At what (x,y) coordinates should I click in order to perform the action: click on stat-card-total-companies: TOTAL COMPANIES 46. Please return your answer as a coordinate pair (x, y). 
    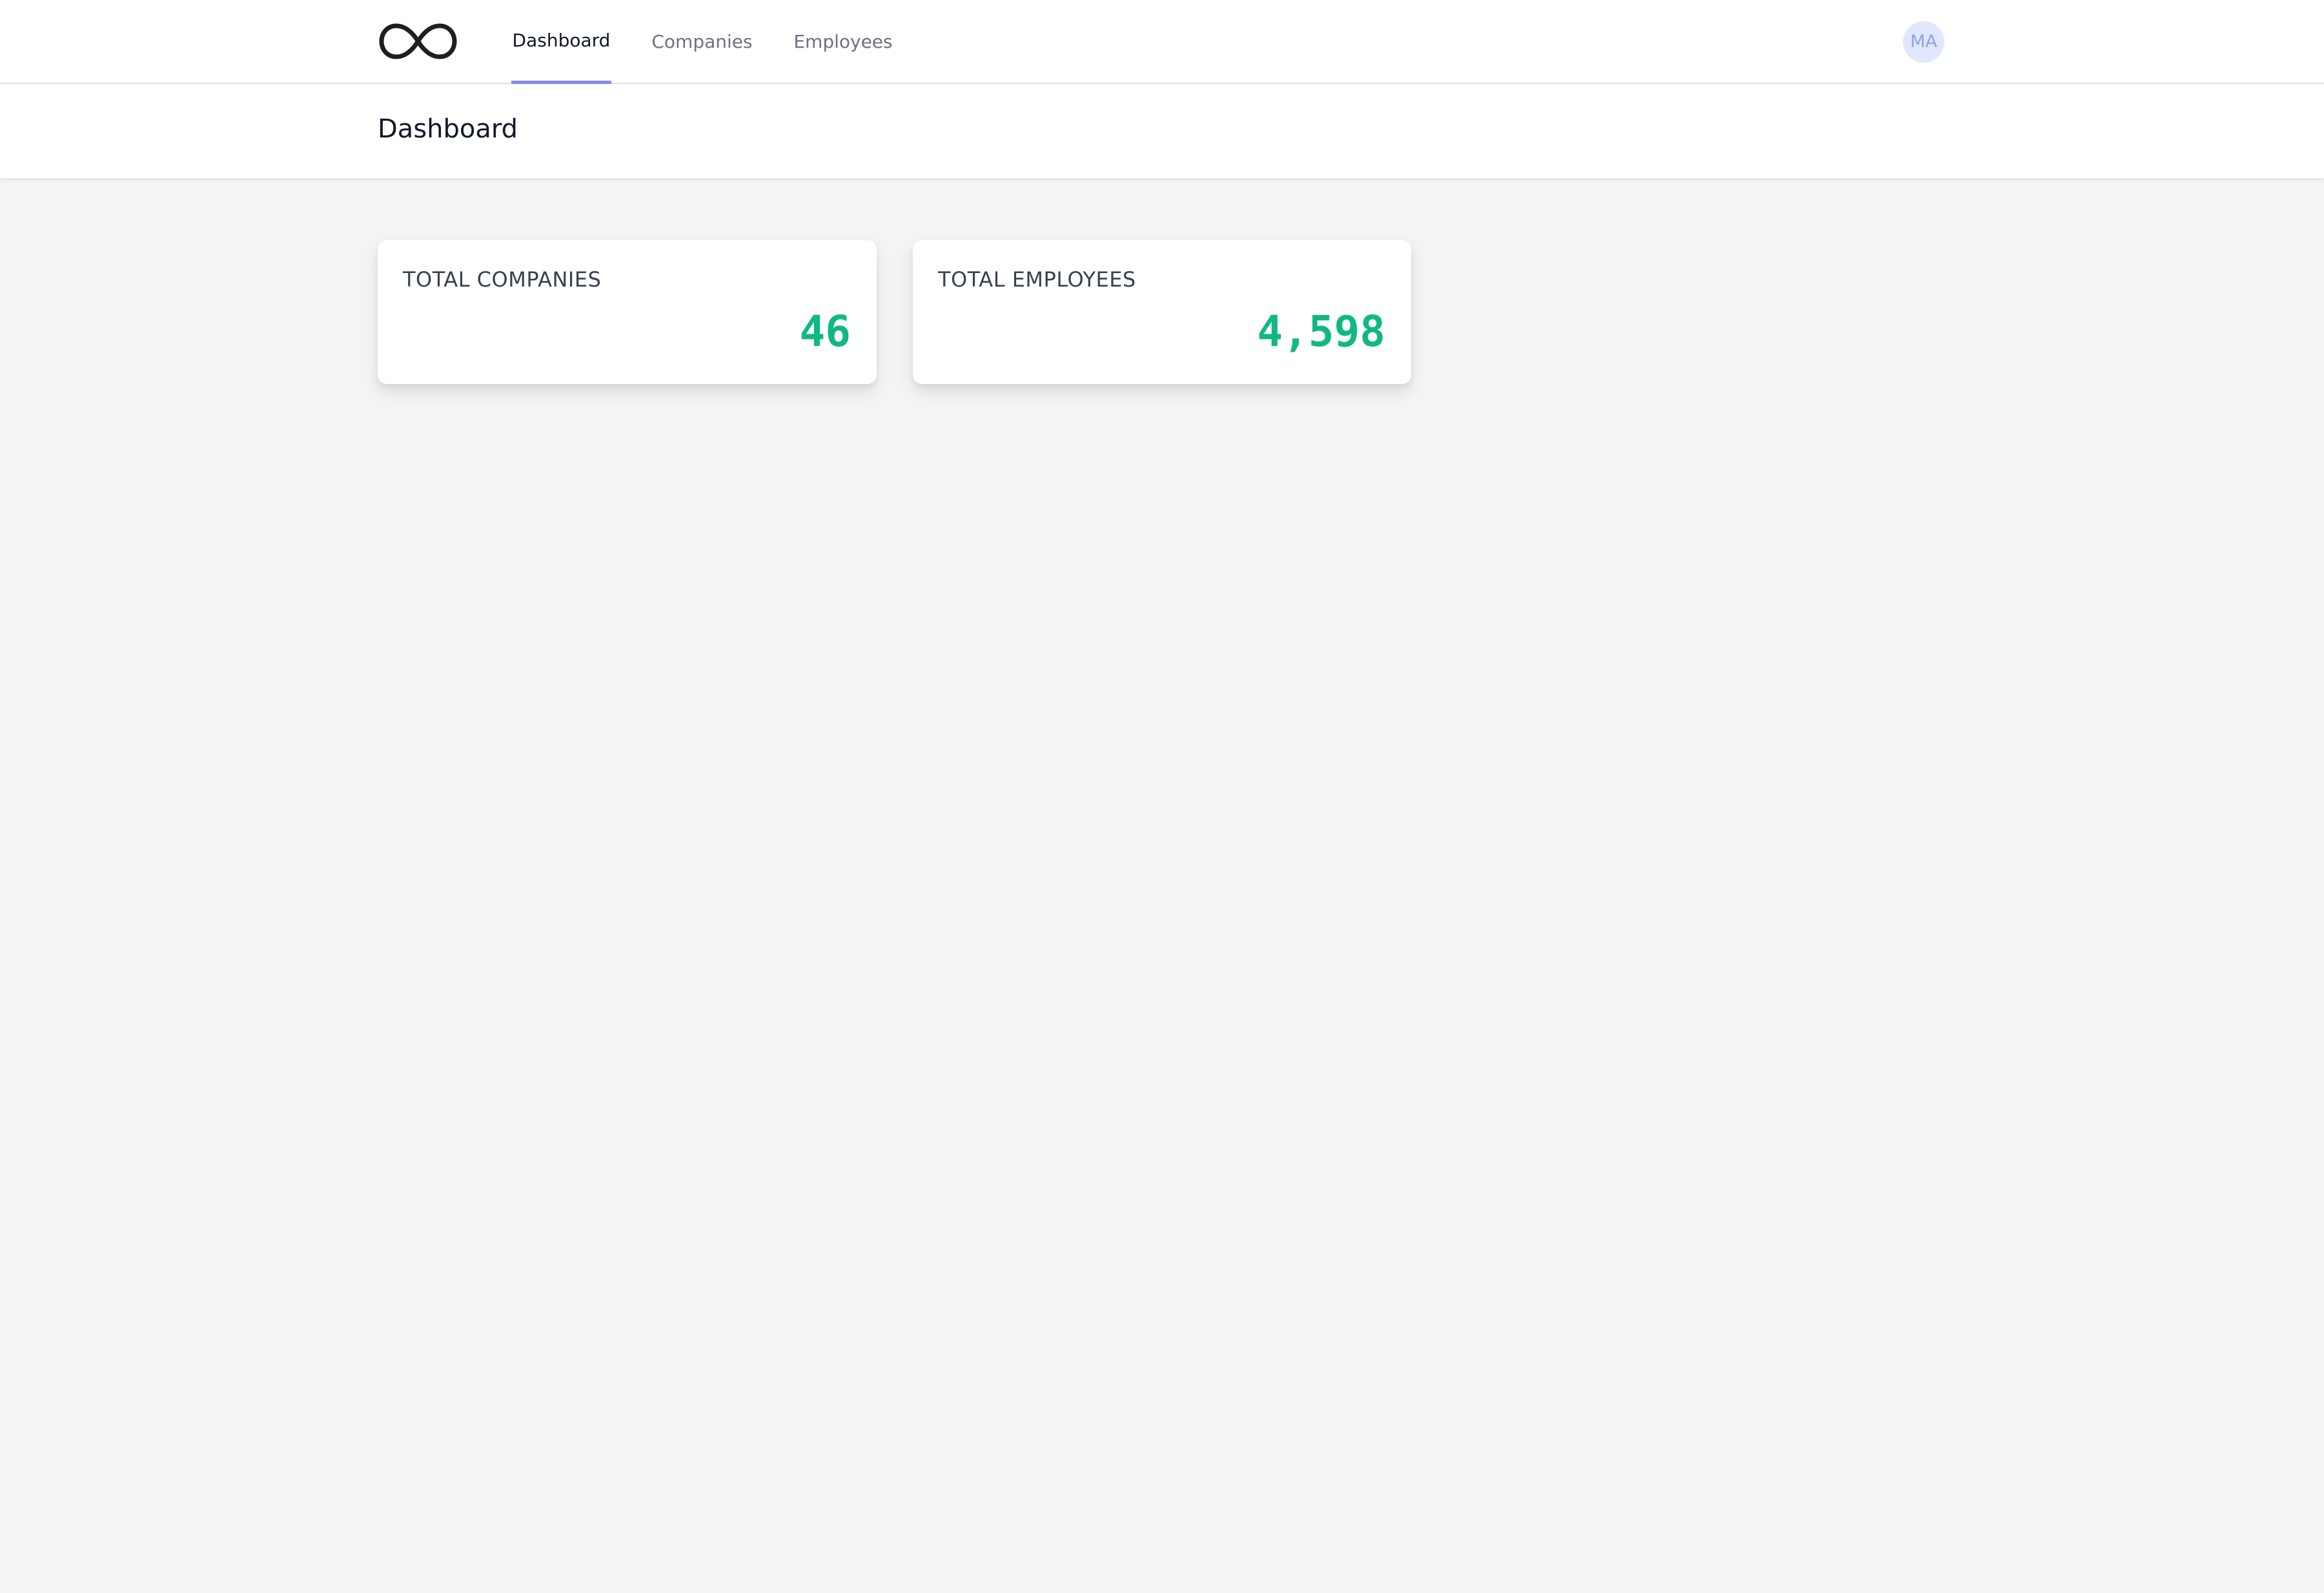
    Looking at the image, I should click on (627, 312).